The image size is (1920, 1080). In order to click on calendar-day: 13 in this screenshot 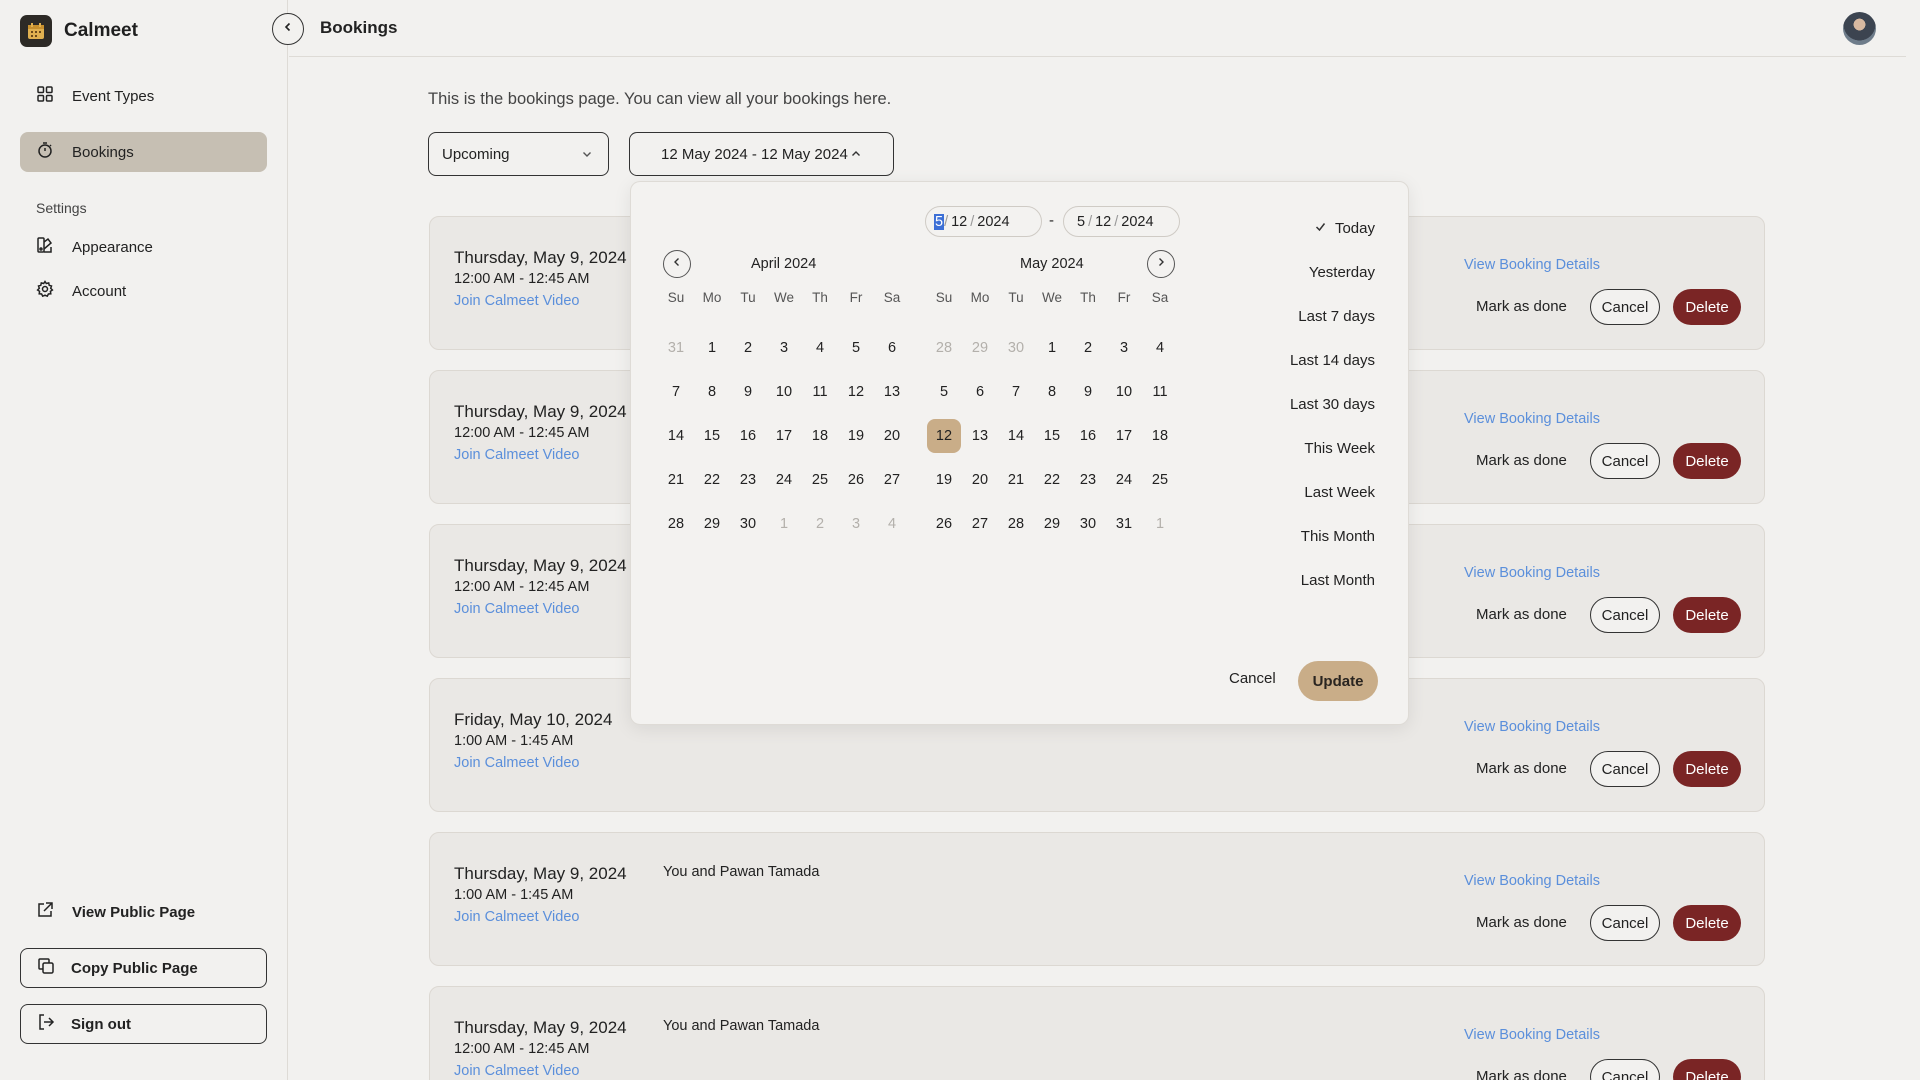, I will do `click(980, 436)`.